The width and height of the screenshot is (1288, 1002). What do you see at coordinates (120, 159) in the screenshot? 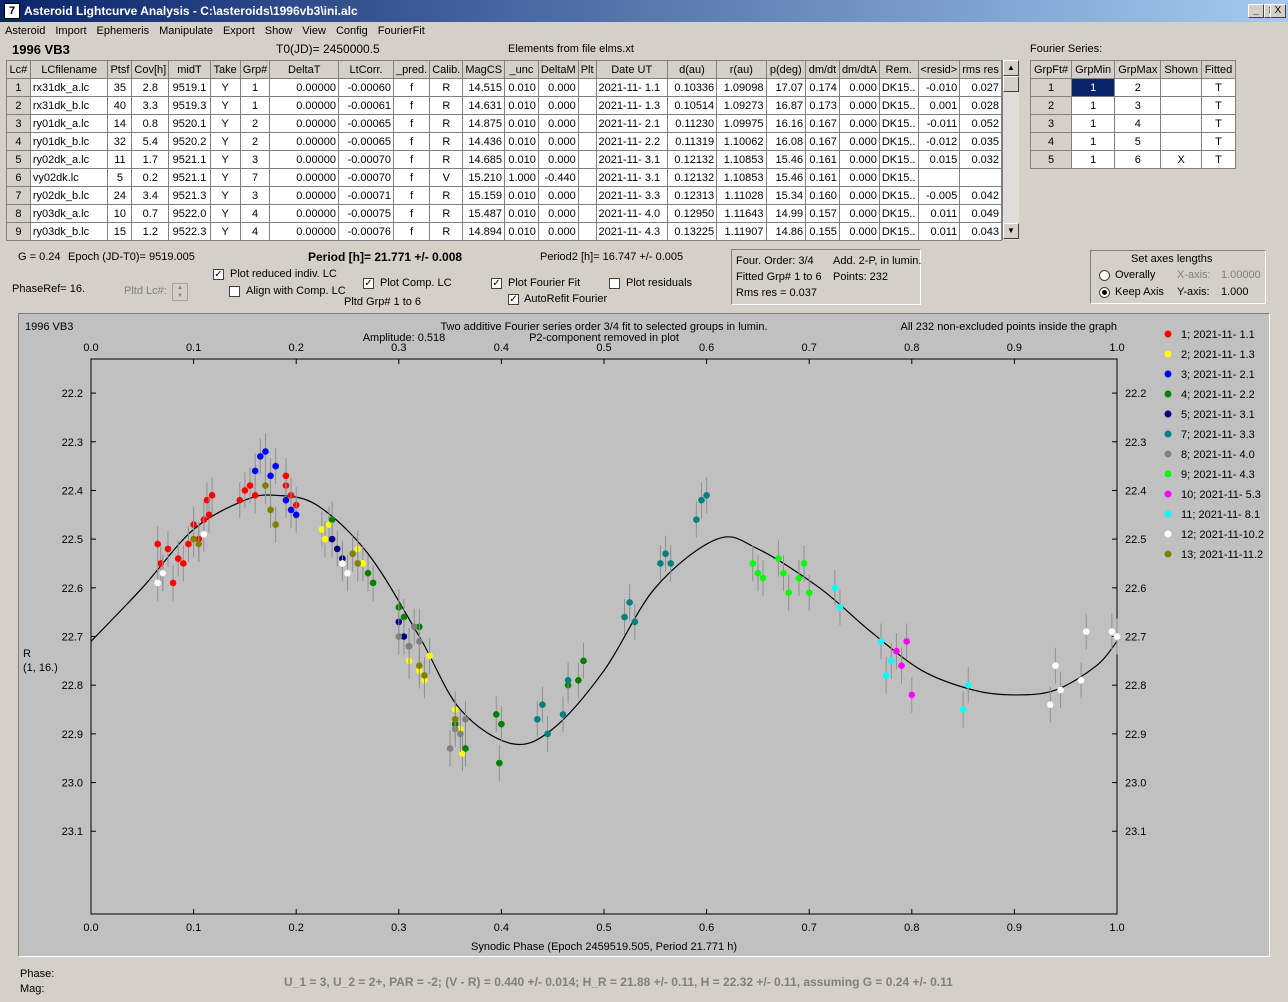
I see `lc-cell: 11` at bounding box center [120, 159].